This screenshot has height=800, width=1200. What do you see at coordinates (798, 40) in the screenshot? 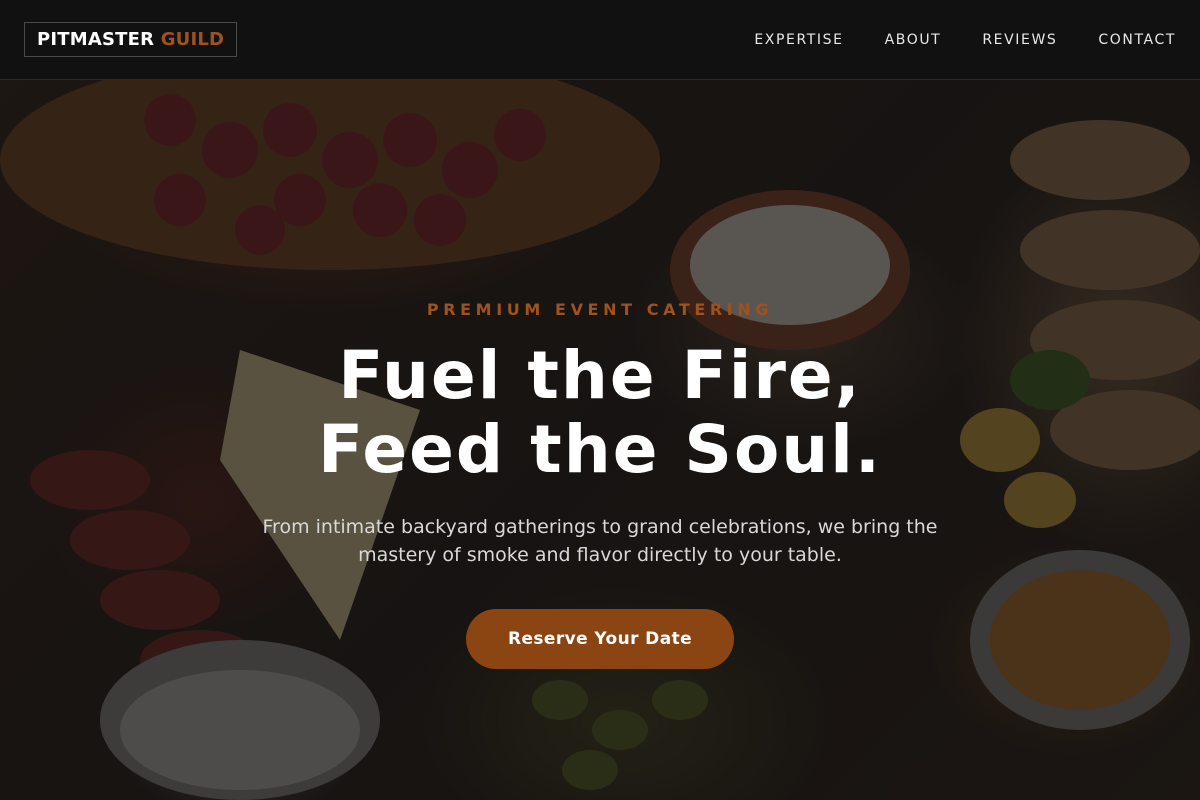
I see `nav-link-expertise: EXPERTISE` at bounding box center [798, 40].